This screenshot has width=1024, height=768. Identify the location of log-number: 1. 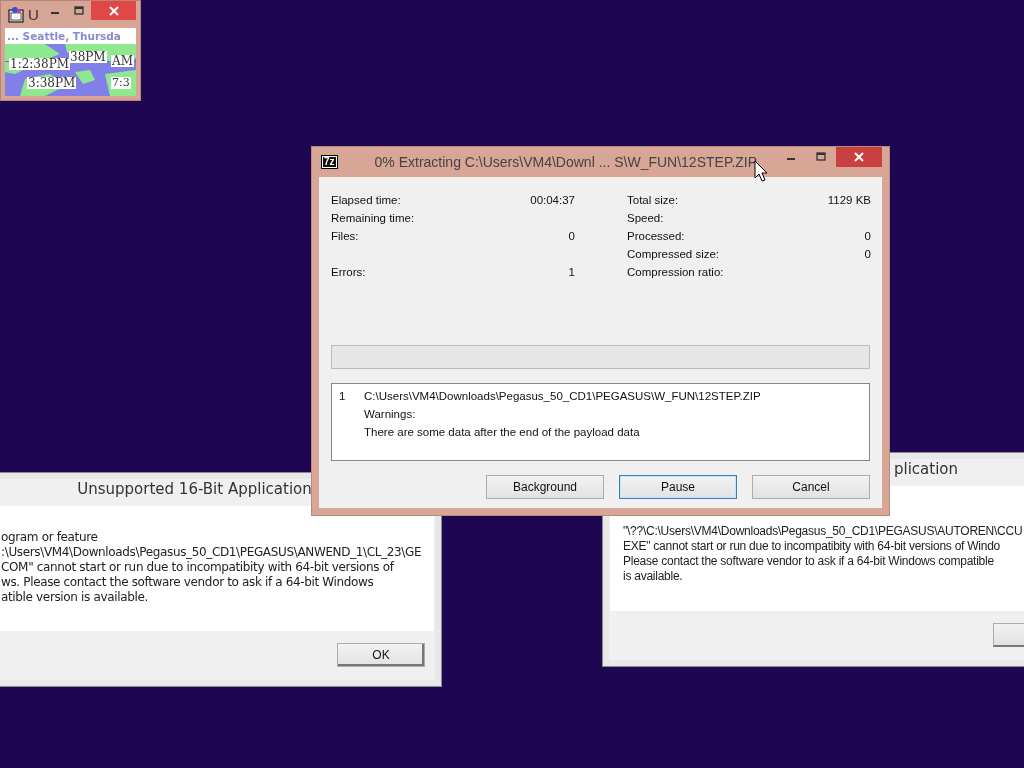
(343, 396).